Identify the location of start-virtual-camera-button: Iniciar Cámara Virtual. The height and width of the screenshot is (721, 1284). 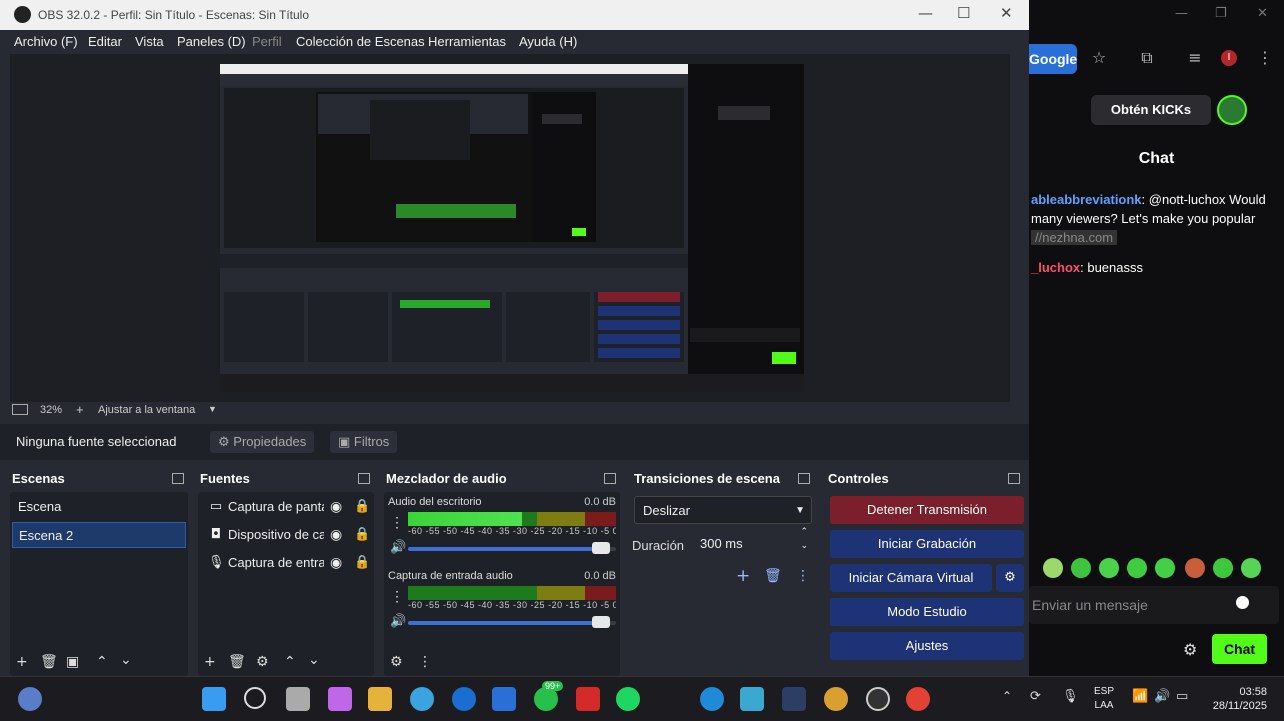
(911, 578).